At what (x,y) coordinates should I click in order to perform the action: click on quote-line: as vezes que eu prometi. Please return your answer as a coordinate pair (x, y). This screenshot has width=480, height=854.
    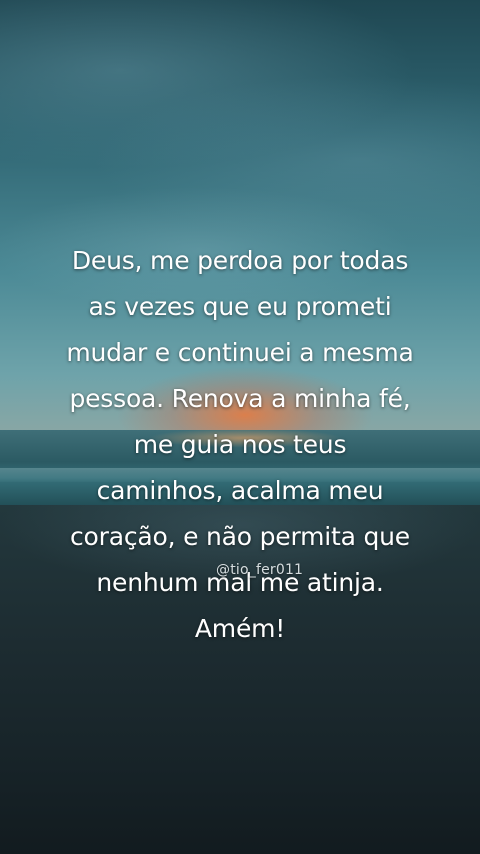
    Looking at the image, I should click on (240, 306).